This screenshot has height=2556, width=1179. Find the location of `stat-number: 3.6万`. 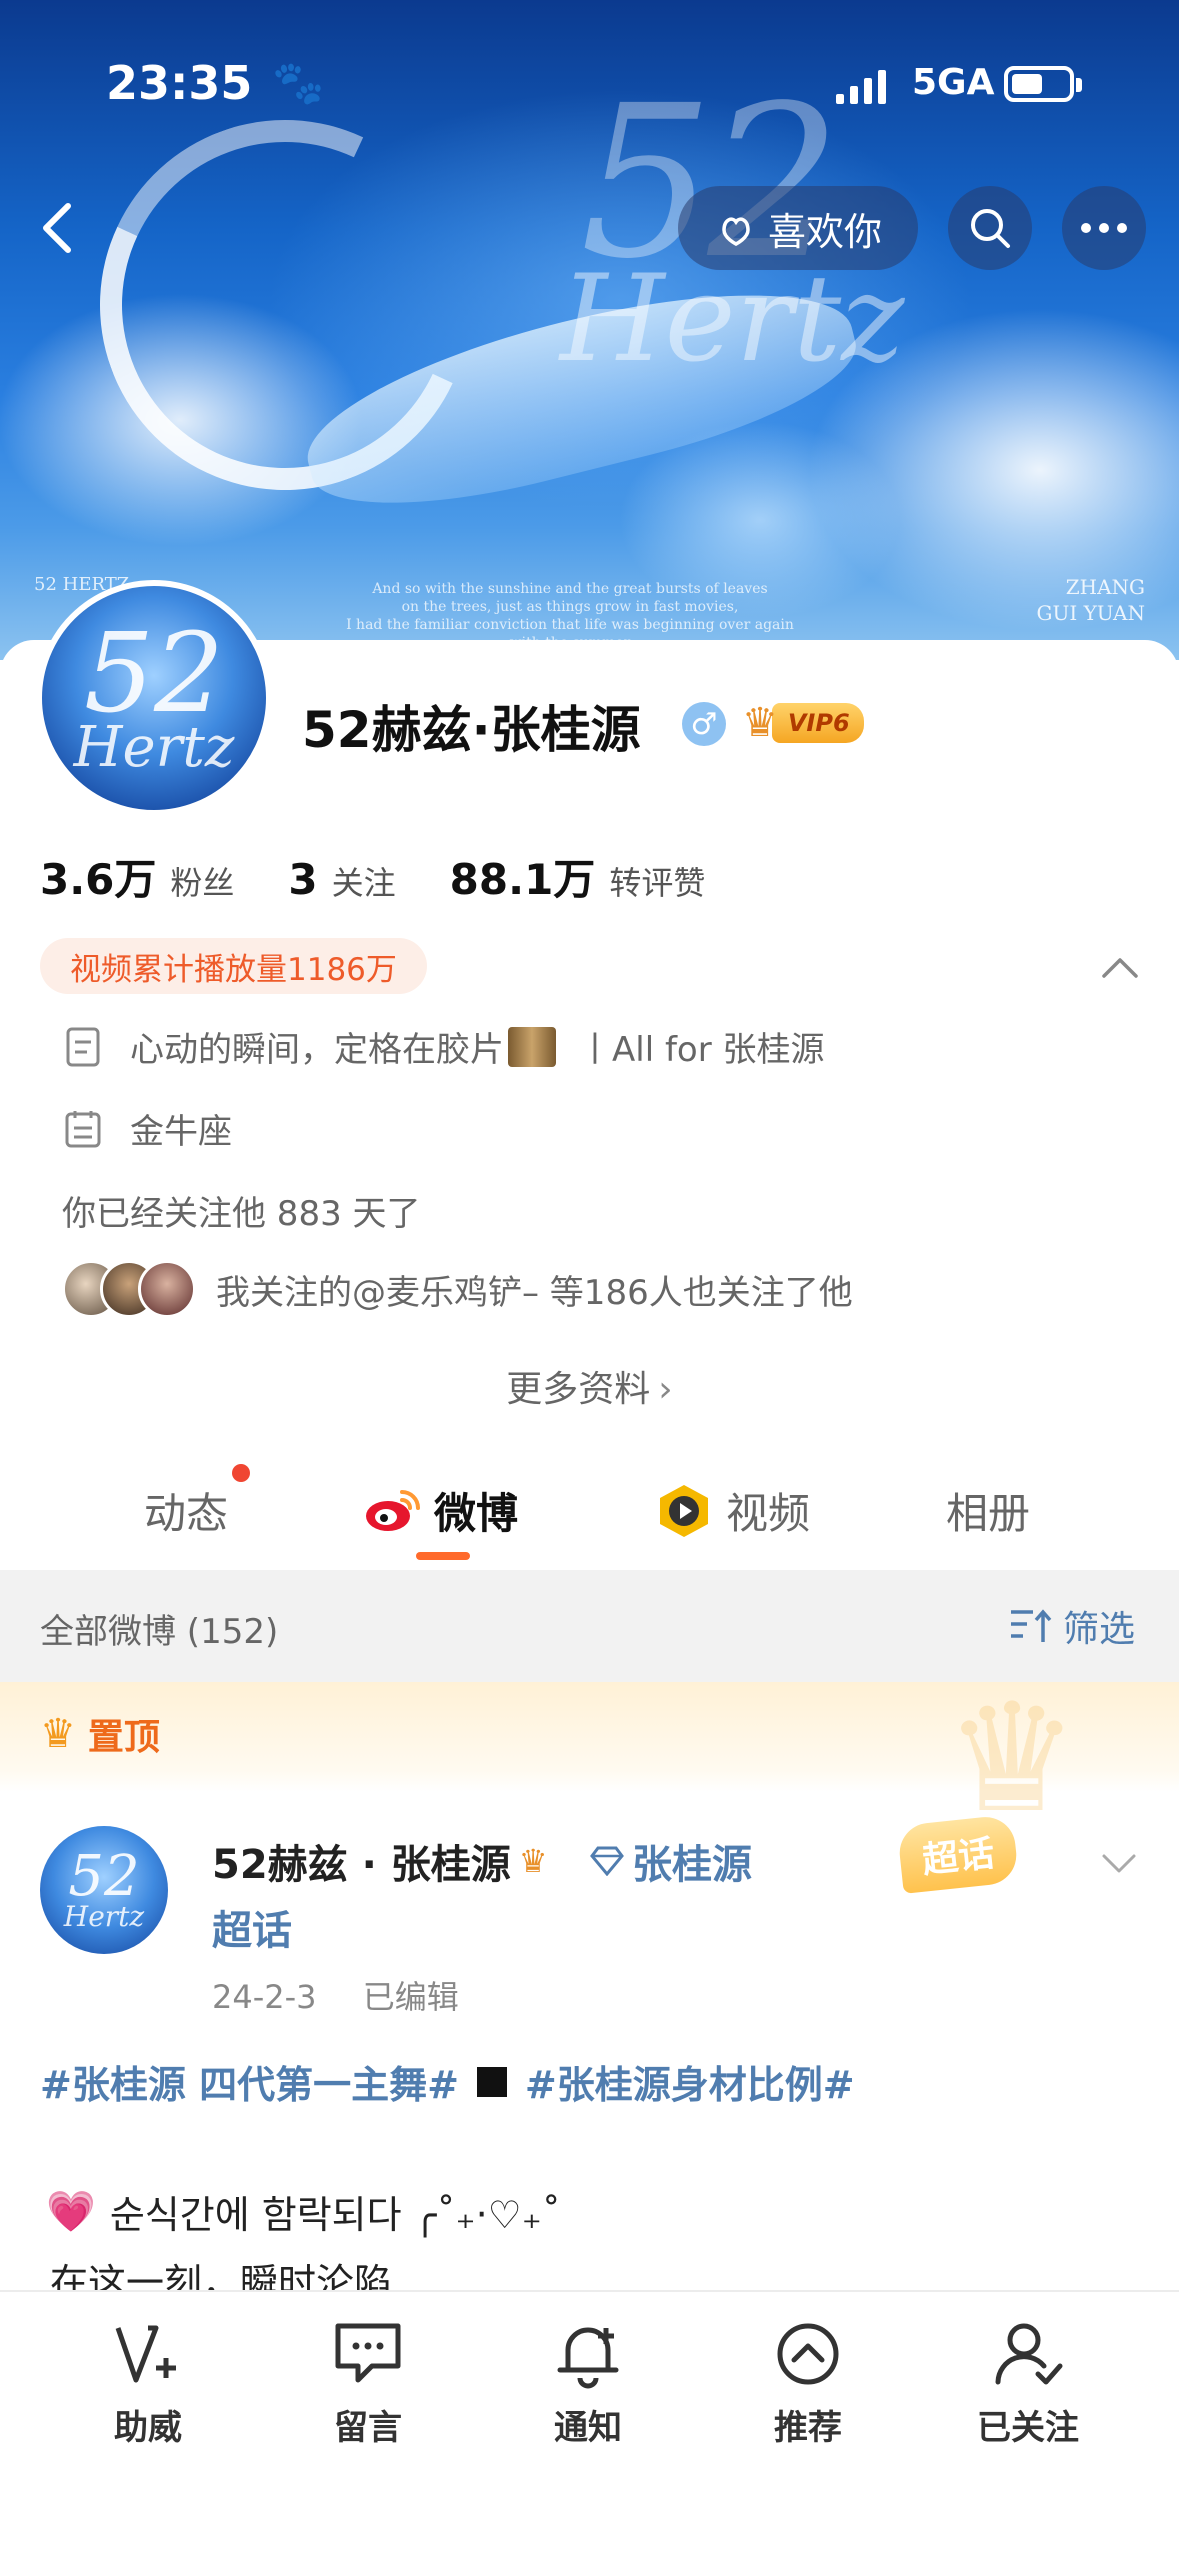

stat-number: 3.6万 is located at coordinates (98, 879).